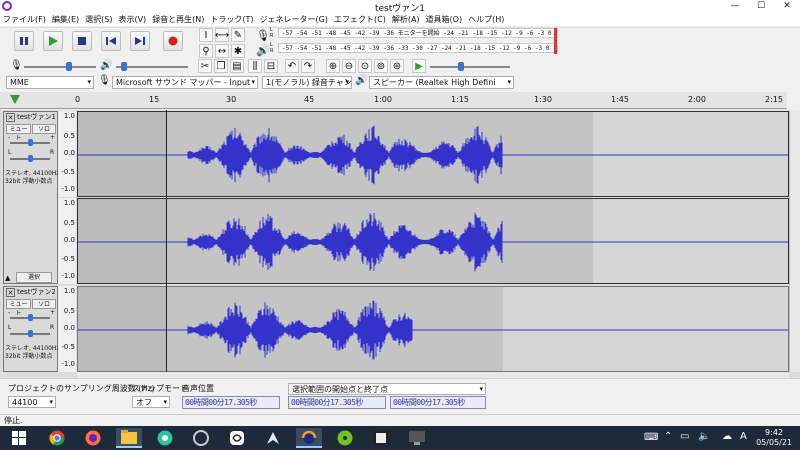 Image resolution: width=800 pixels, height=450 pixels. What do you see at coordinates (419, 66) in the screenshot?
I see `play-at-speed-button: ▶` at bounding box center [419, 66].